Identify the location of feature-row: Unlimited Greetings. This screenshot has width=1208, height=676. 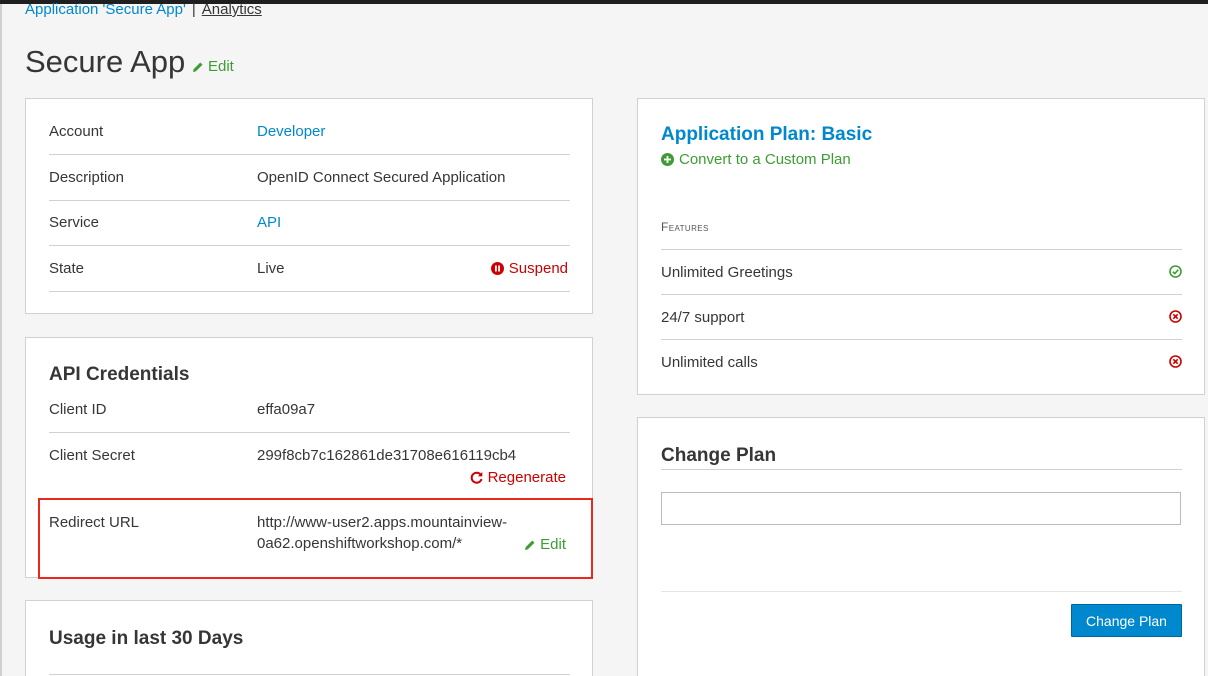
(921, 272).